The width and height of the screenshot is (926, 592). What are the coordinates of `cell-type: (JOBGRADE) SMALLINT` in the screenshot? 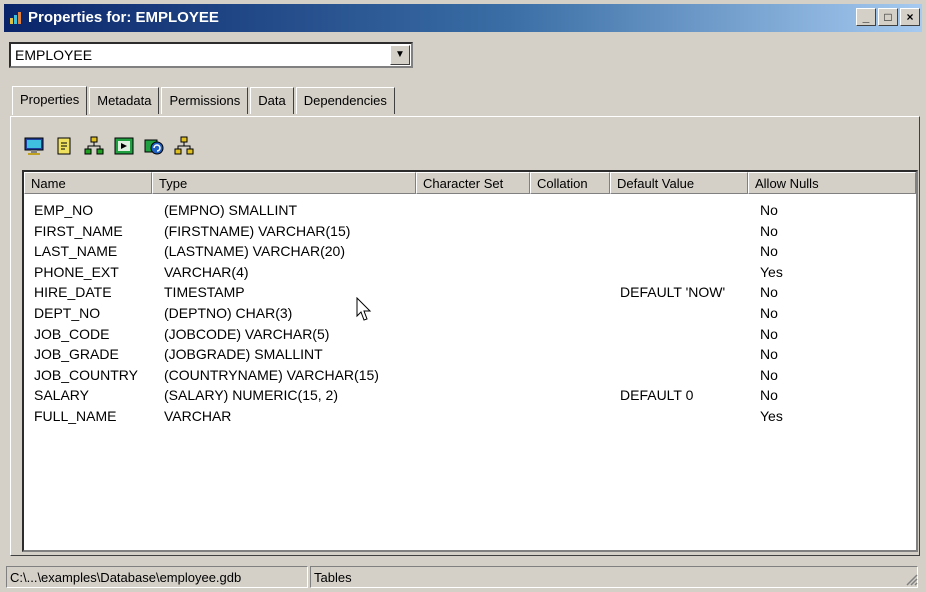 It's located at (243, 354).